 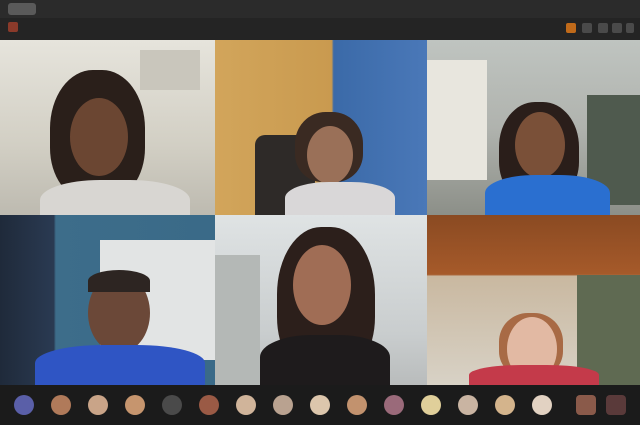 What do you see at coordinates (237, 320) in the screenshot?
I see `door` at bounding box center [237, 320].